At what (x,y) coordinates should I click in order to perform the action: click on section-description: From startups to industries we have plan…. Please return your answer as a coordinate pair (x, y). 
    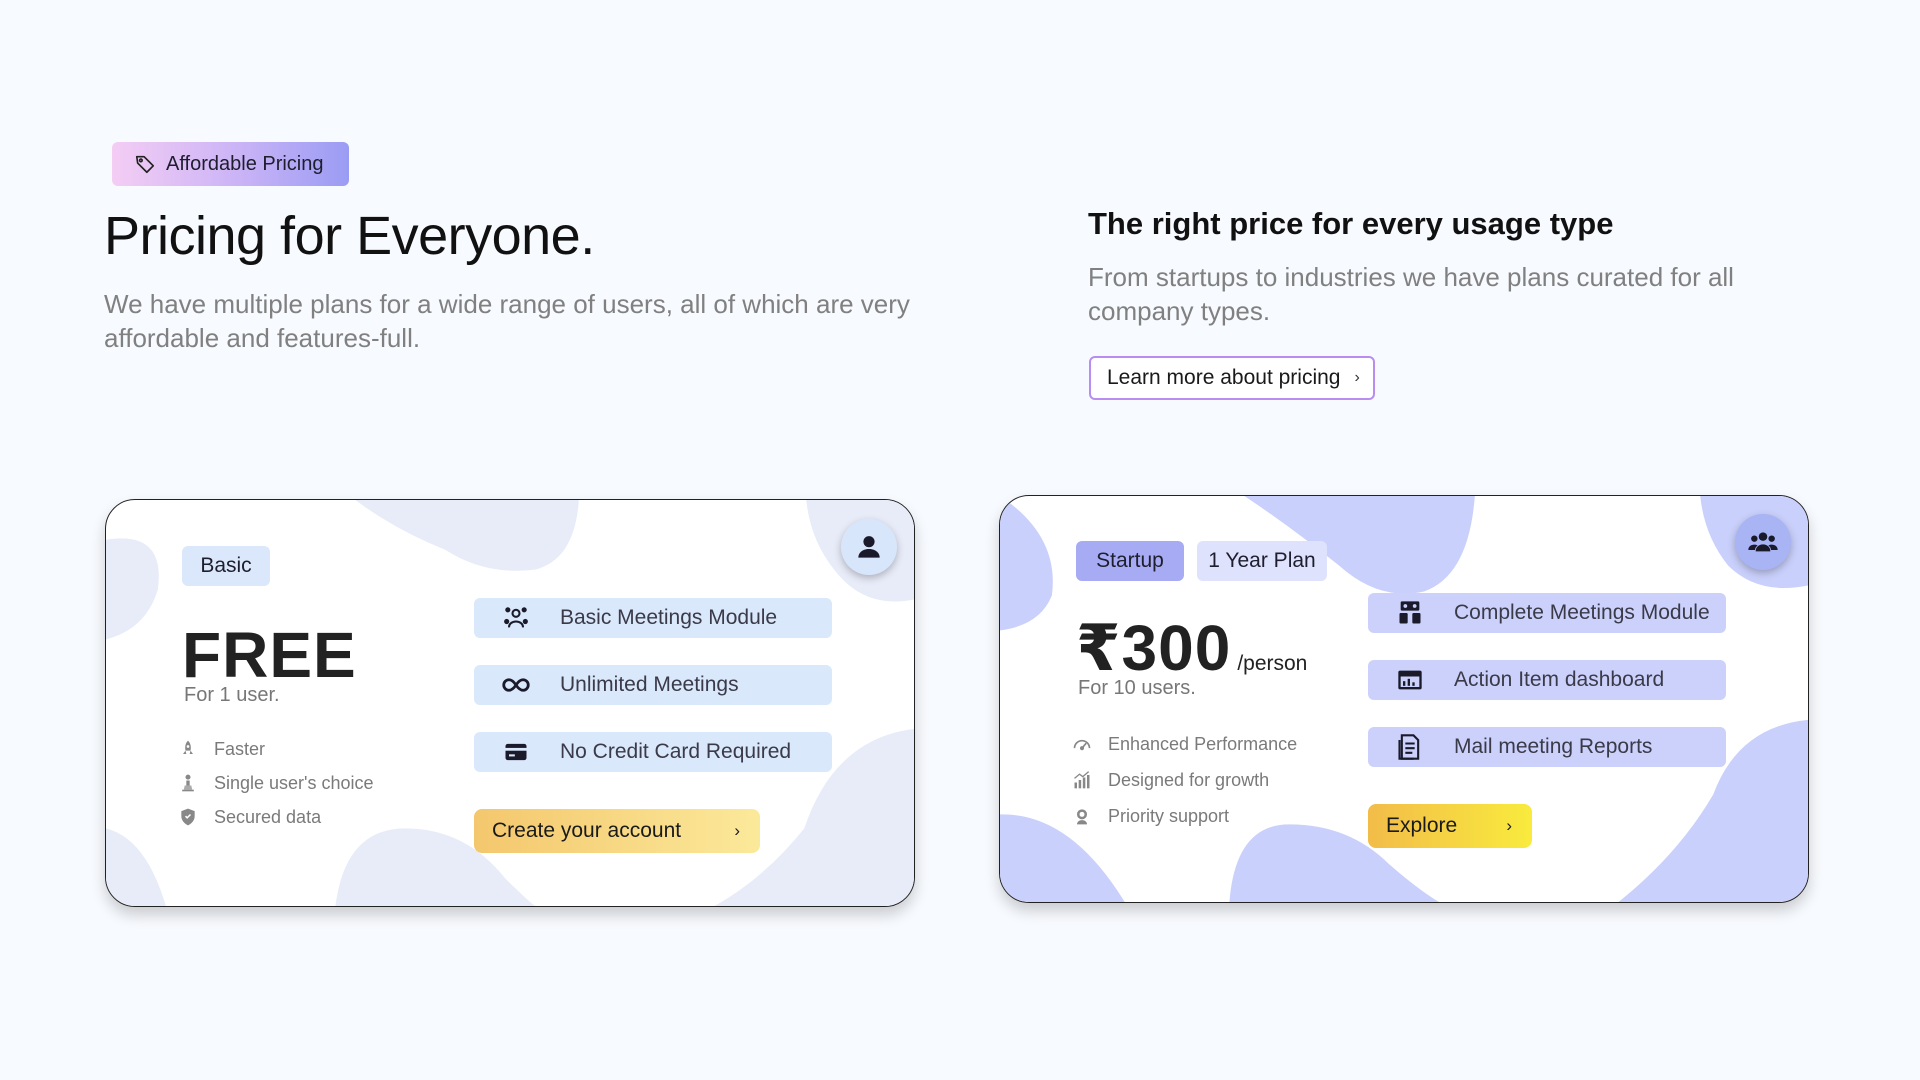
    Looking at the image, I should click on (1411, 294).